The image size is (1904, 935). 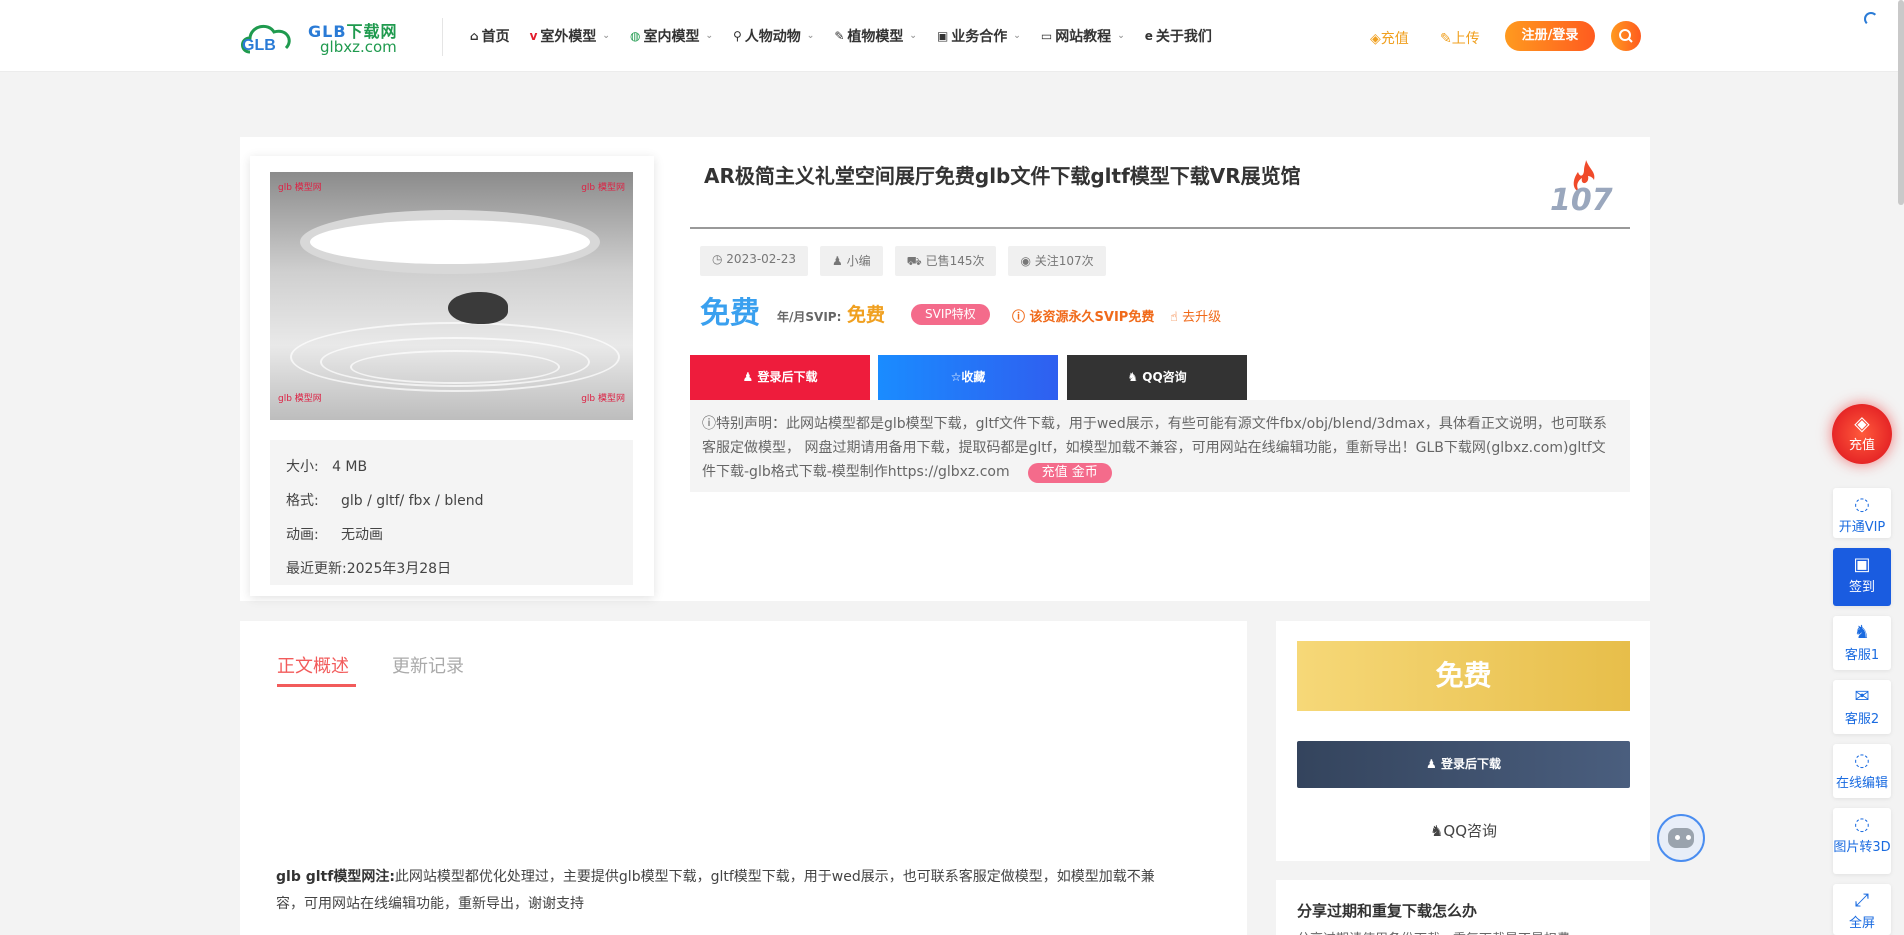 I want to click on recharge-label: 充值, so click(x=1394, y=39).